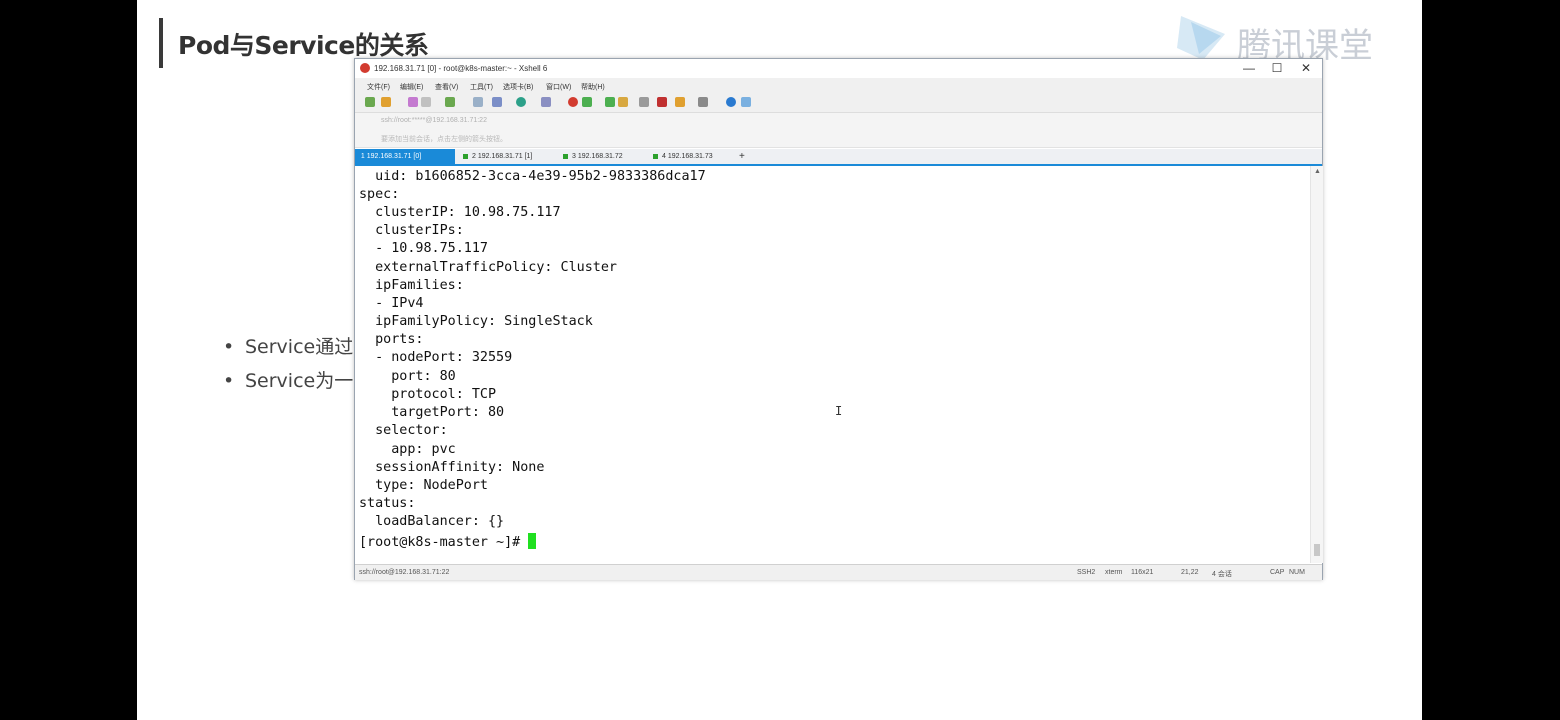 The height and width of the screenshot is (720, 1560). Describe the element at coordinates (610, 102) in the screenshot. I see `fullscreen-icon` at that location.